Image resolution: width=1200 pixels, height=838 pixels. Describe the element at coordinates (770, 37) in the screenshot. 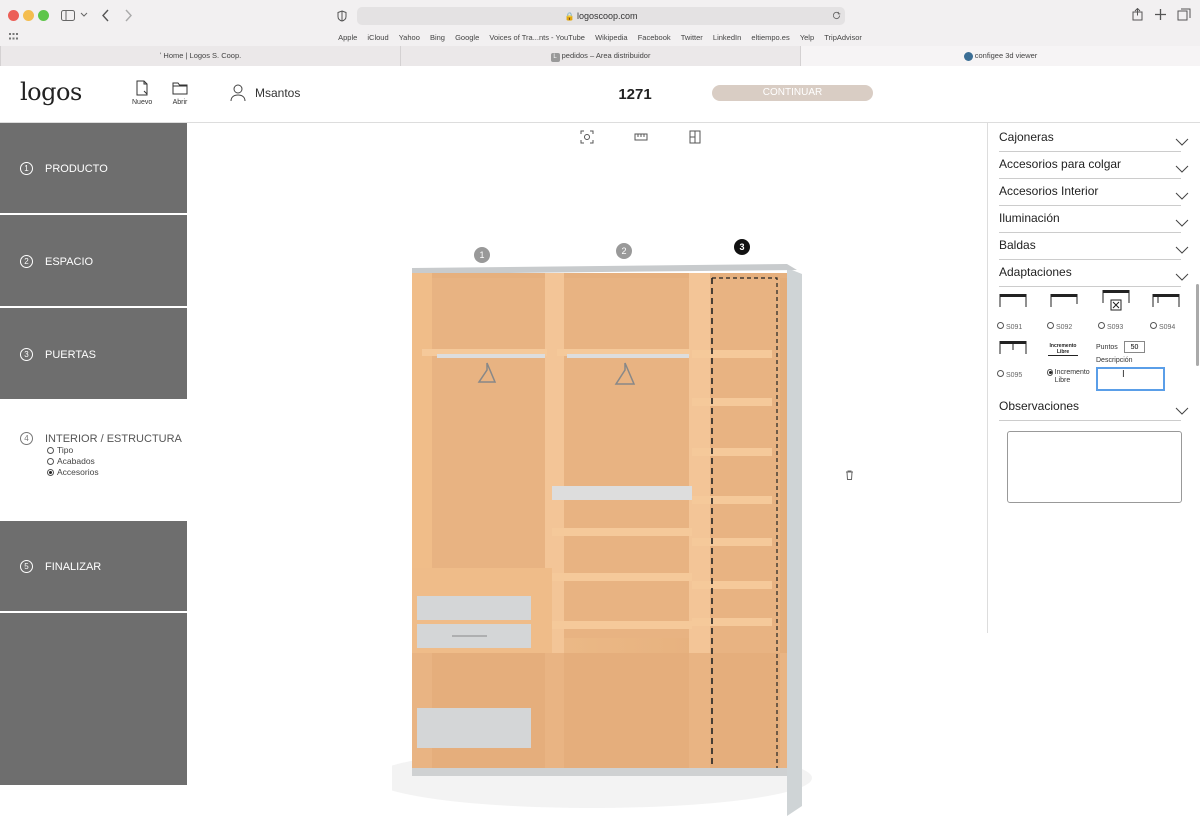

I see `favorite-link: eltiempo.es` at that location.